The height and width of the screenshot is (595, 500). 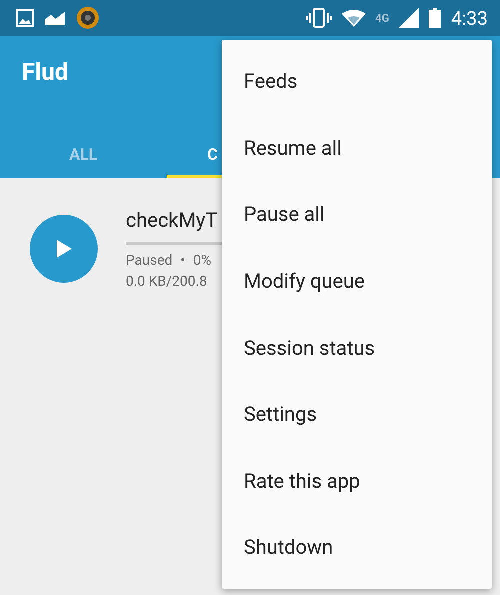 What do you see at coordinates (469, 18) in the screenshot?
I see `clock: 4:33` at bounding box center [469, 18].